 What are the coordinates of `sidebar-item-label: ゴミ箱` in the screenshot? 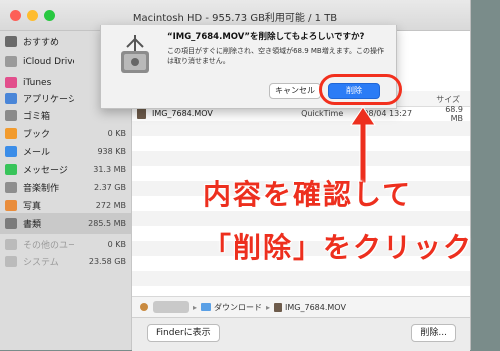 It's located at (37, 117).